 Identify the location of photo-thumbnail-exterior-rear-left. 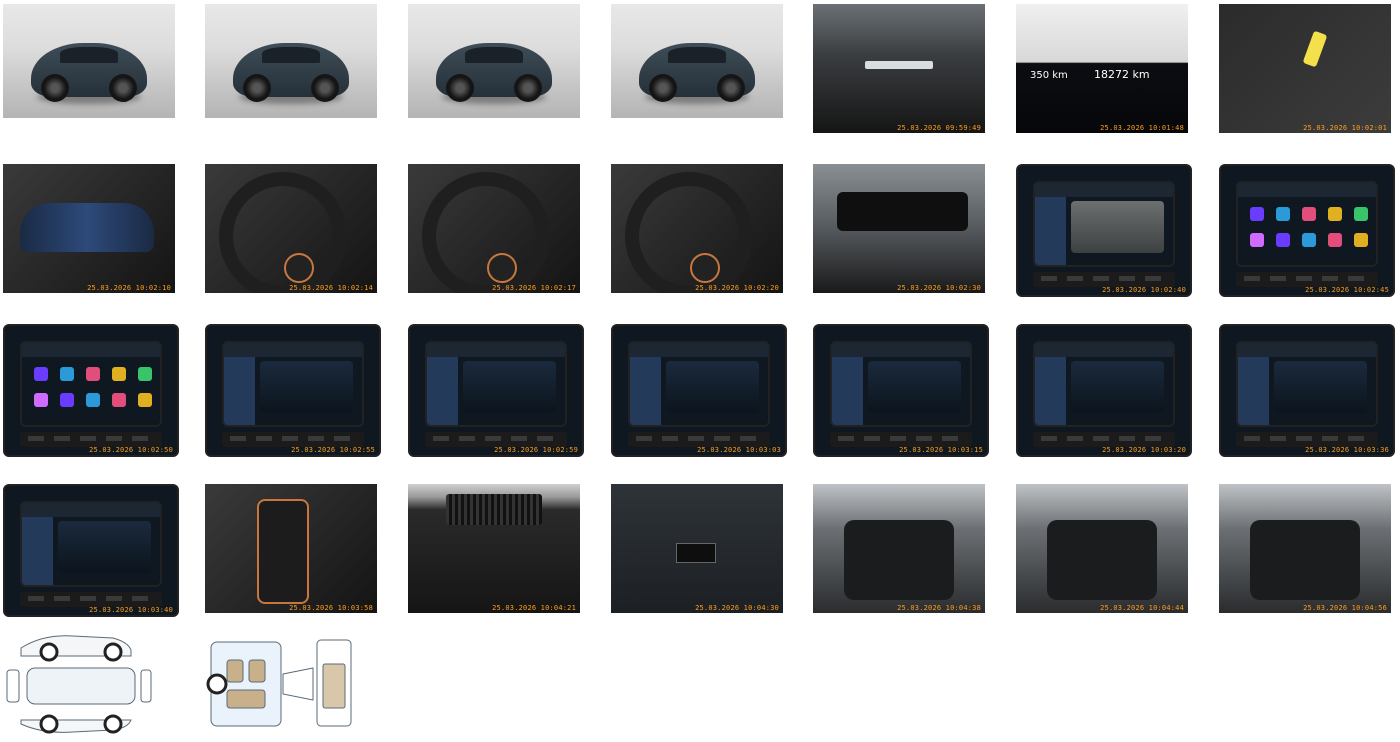
(291, 61).